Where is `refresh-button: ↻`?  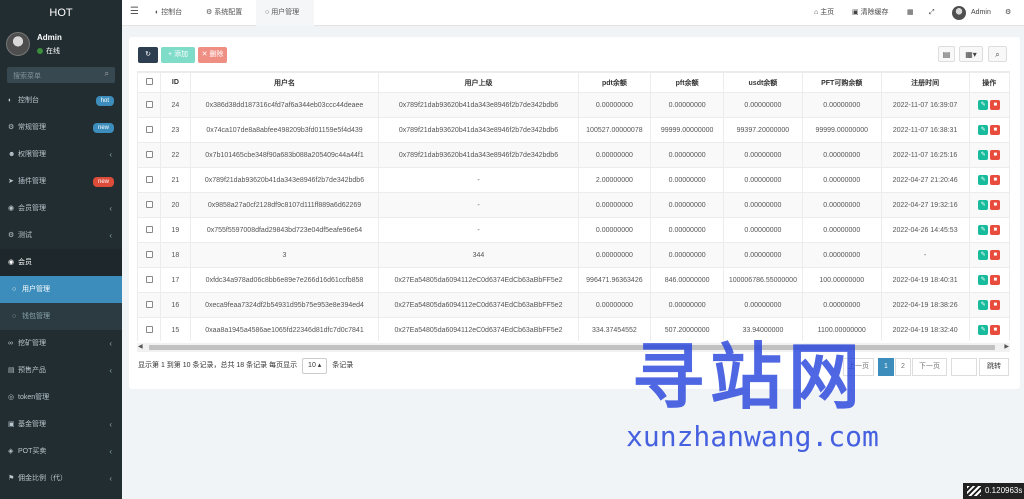 refresh-button: ↻ is located at coordinates (148, 55).